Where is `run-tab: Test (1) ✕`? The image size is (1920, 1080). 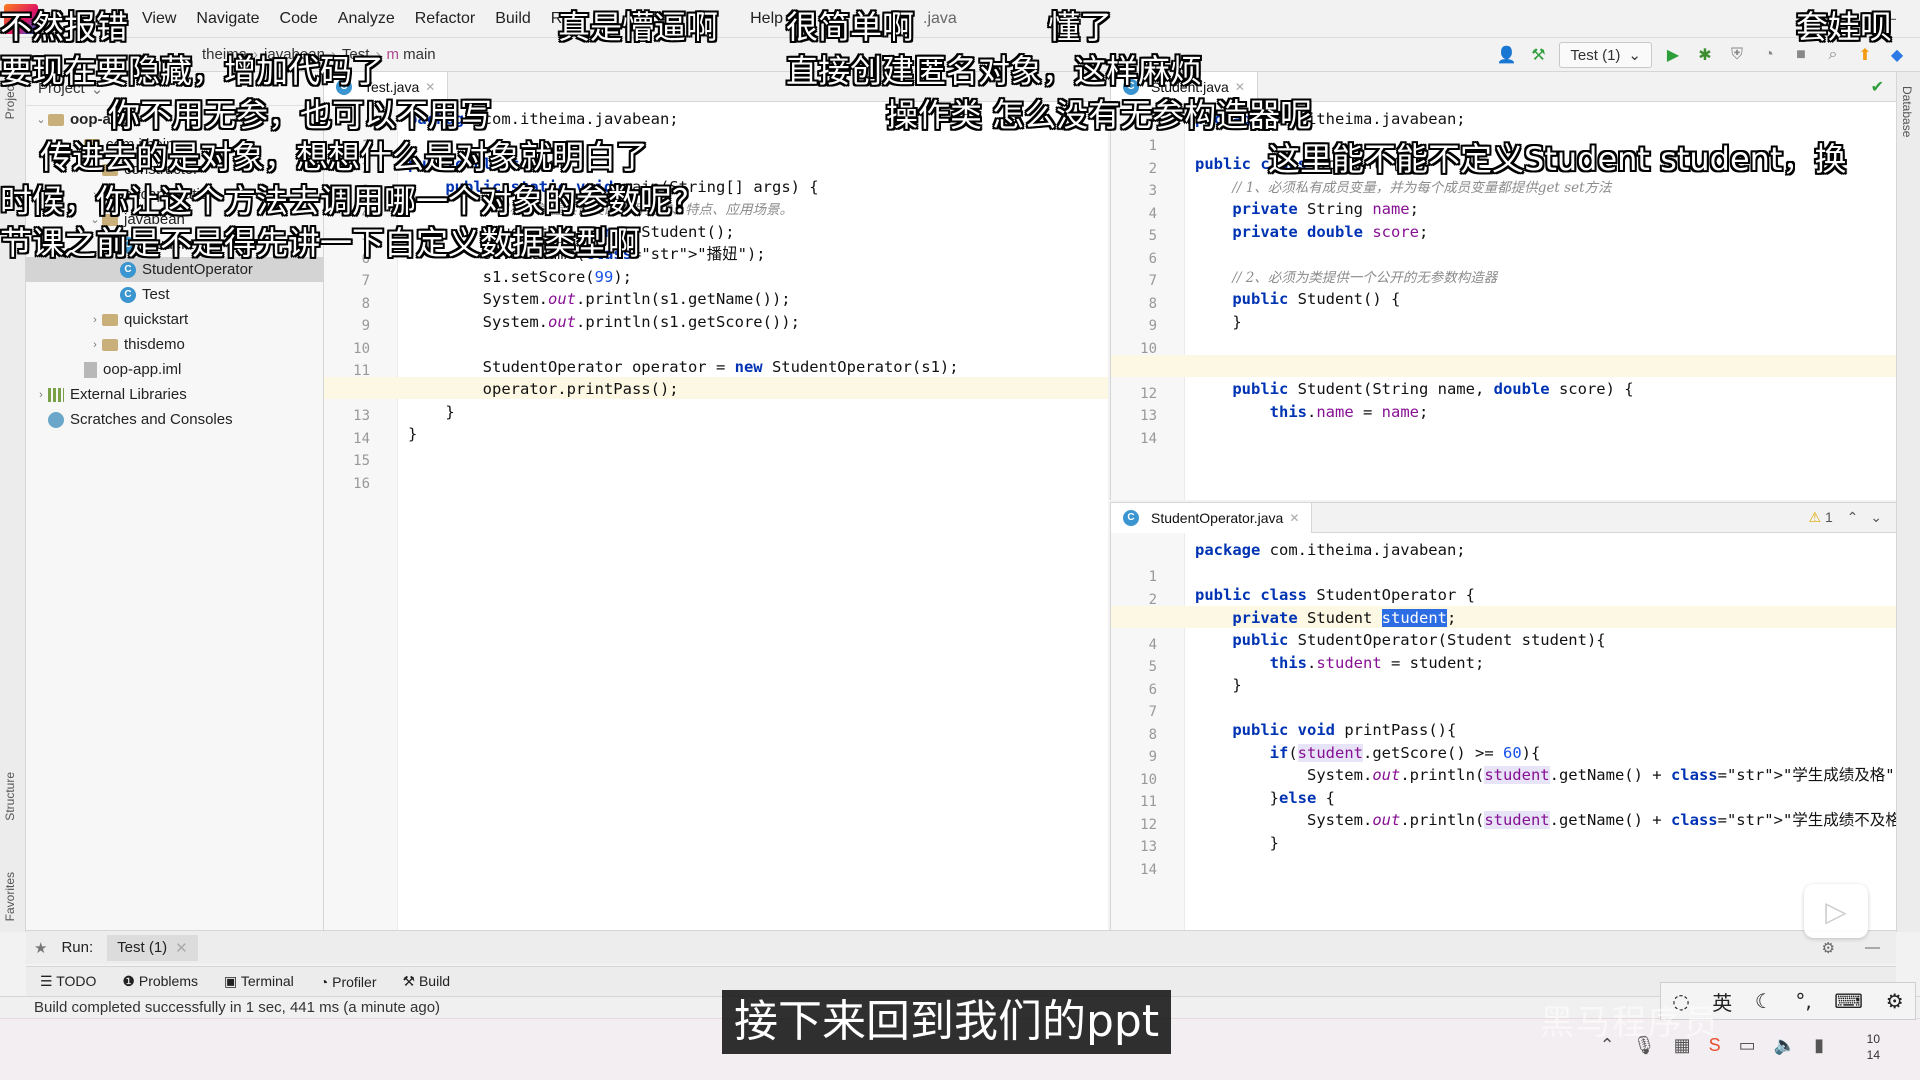
run-tab: Test (1) ✕ is located at coordinates (152, 947).